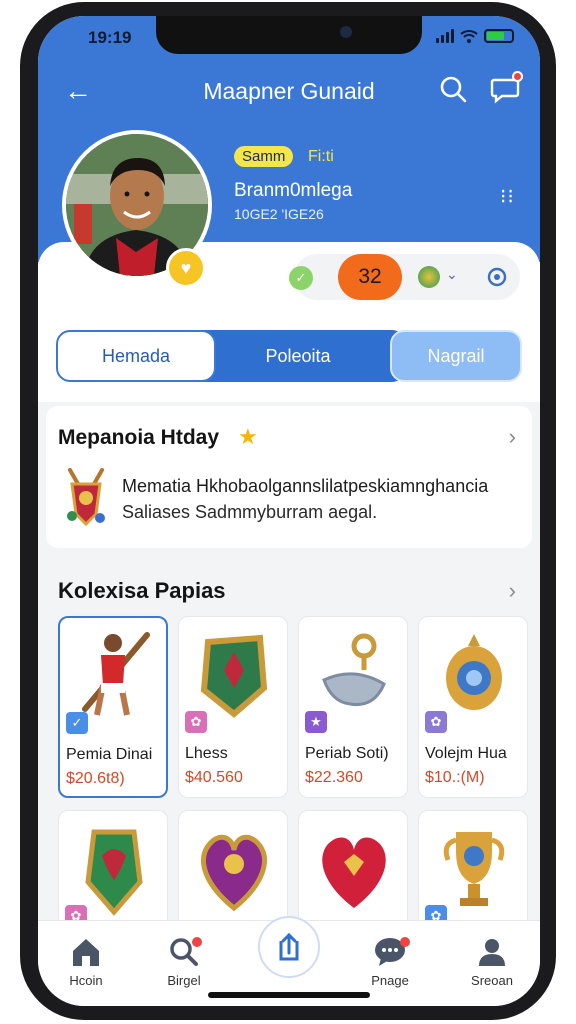  What do you see at coordinates (390, 961) in the screenshot?
I see `nav-messages: Pnage` at bounding box center [390, 961].